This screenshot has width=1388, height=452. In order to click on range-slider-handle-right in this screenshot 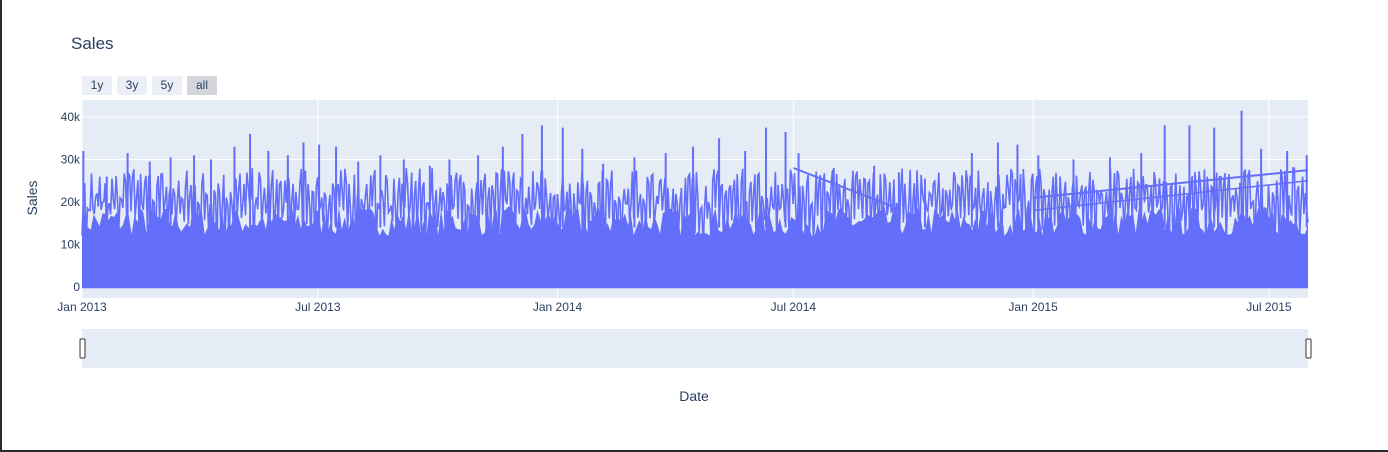, I will do `click(1308, 348)`.